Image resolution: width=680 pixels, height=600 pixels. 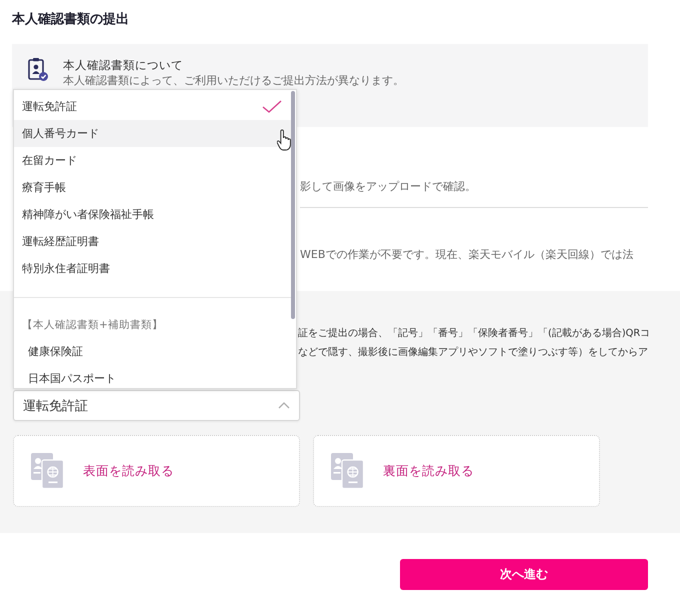 I want to click on dropdown-option: 日本国パスポート, so click(x=152, y=376).